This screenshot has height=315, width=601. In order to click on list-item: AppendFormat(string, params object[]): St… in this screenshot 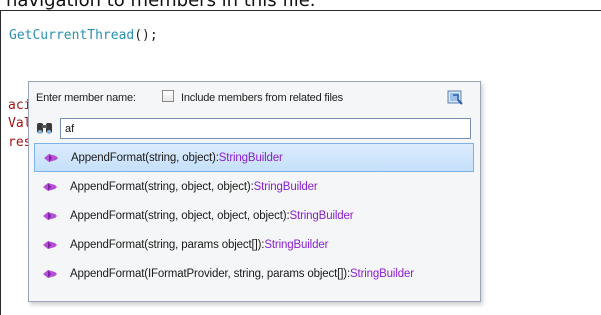, I will do `click(254, 244)`.